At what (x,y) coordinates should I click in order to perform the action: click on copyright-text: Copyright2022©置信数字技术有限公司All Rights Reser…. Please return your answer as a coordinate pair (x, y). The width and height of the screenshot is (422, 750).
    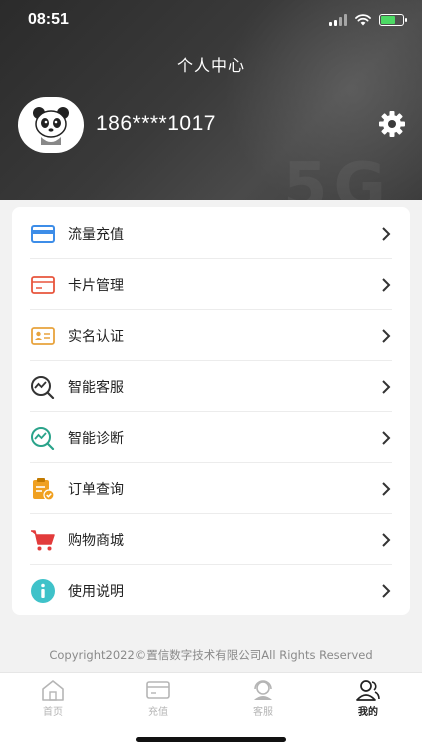
    Looking at the image, I should click on (211, 655).